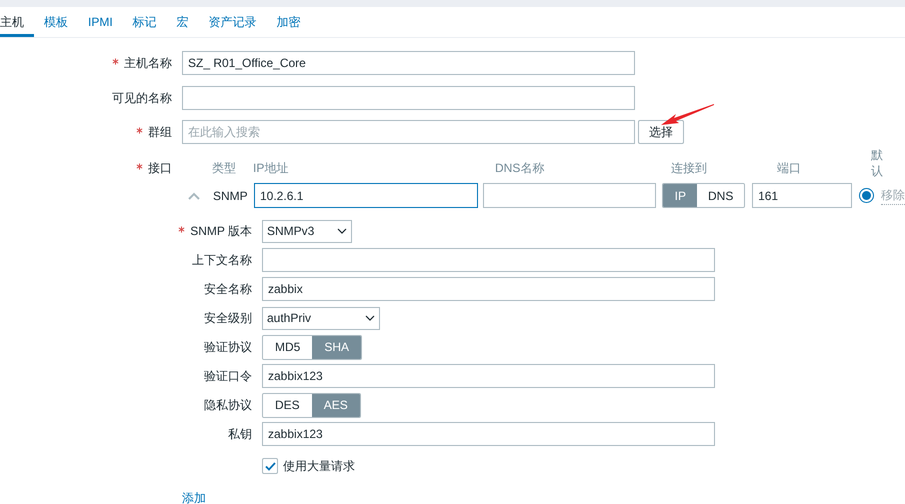 The image size is (905, 504). Describe the element at coordinates (182, 22) in the screenshot. I see `tab: 宏` at that location.